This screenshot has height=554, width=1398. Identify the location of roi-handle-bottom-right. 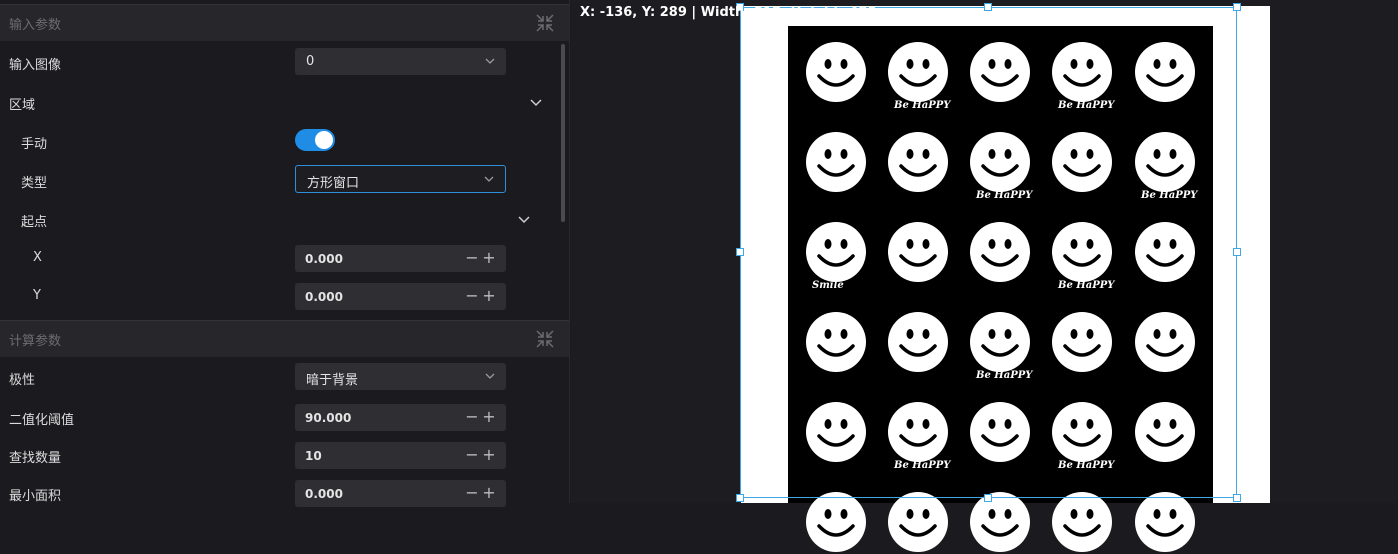
(1237, 498).